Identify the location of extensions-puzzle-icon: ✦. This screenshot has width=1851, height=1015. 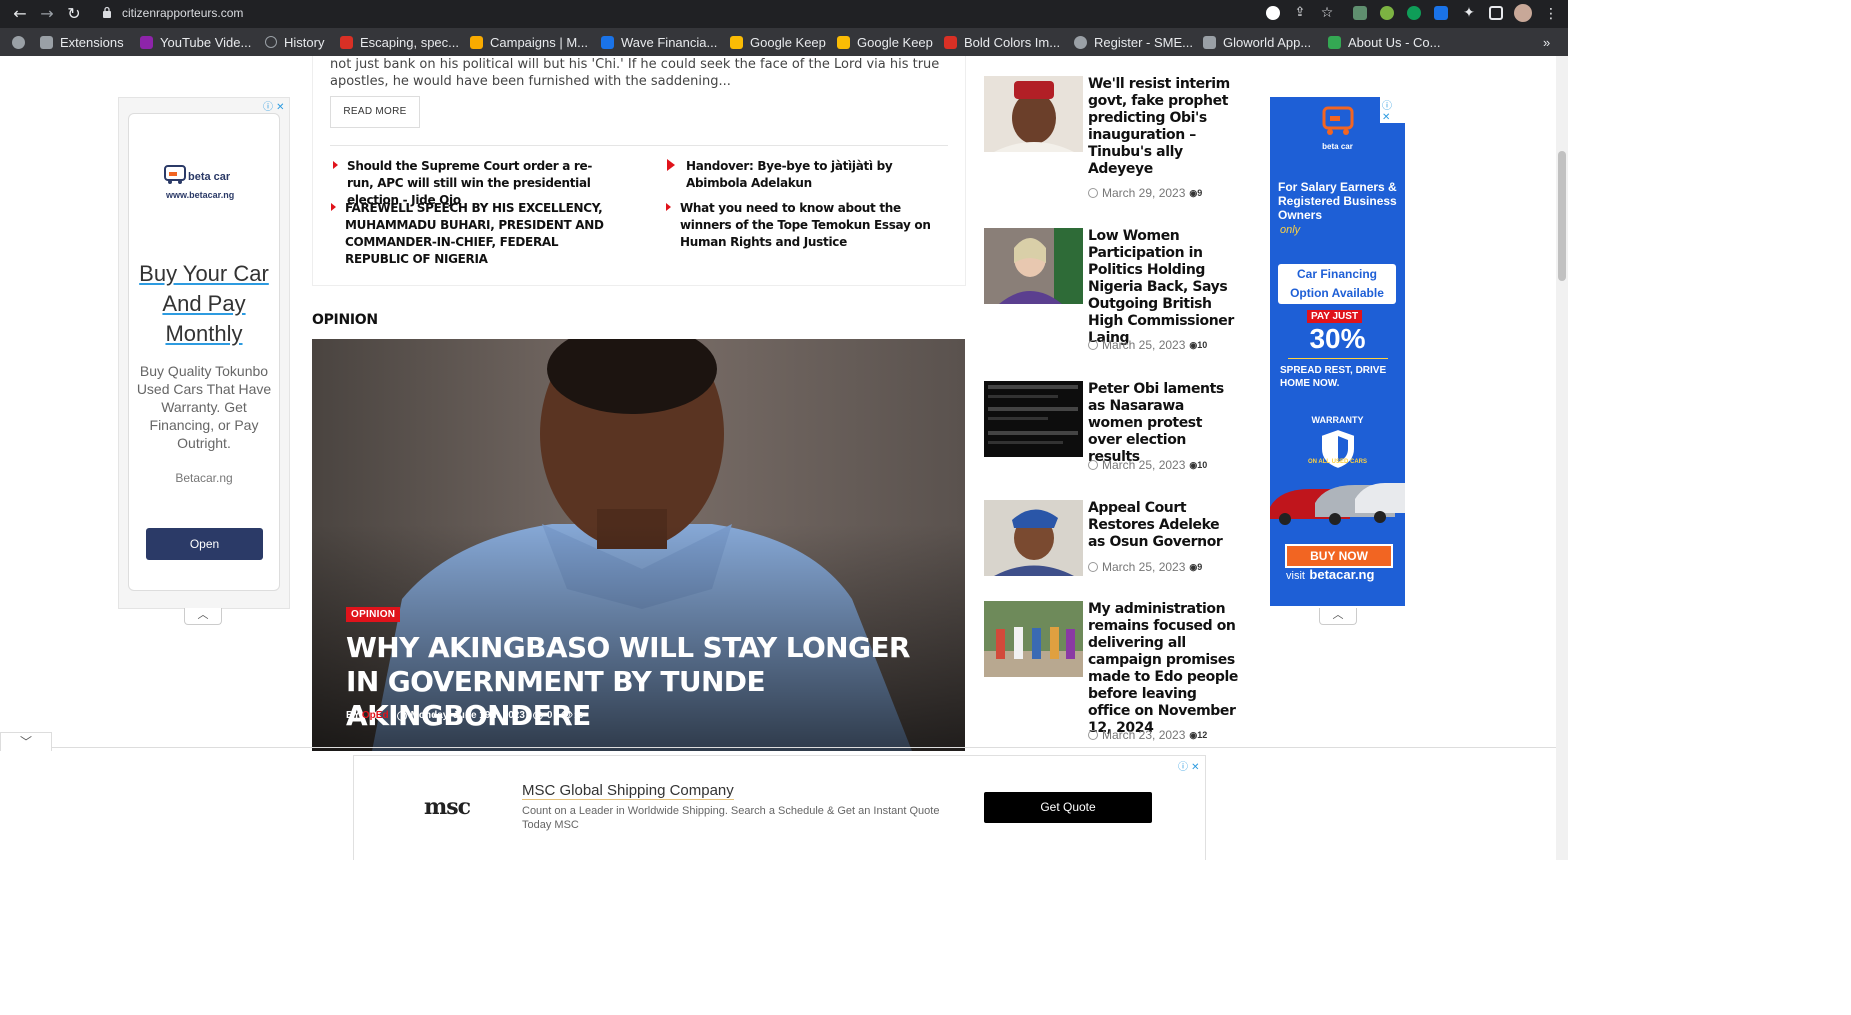
(1469, 13).